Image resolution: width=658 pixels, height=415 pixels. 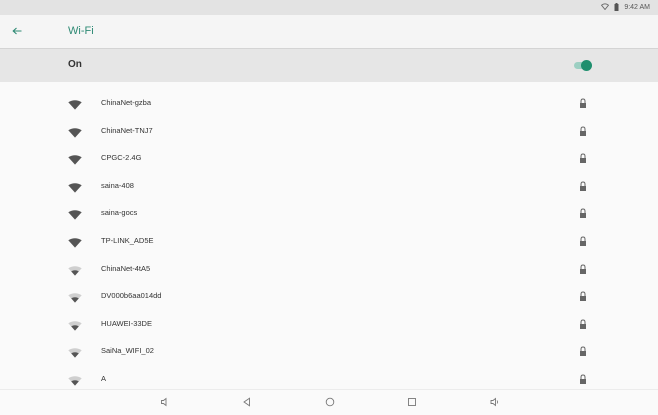 I want to click on network-ssid: saina-gocs, so click(x=119, y=213).